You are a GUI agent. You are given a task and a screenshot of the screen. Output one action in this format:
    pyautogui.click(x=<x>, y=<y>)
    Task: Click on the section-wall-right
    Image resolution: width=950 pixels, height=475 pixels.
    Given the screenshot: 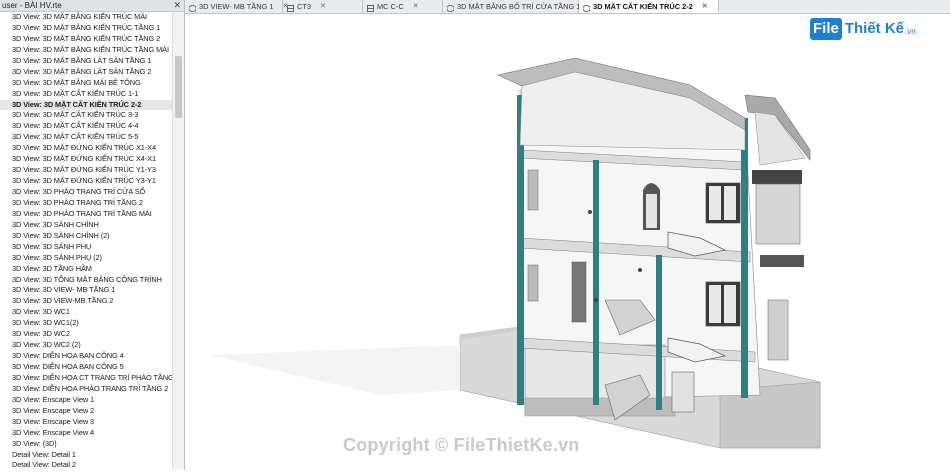 What is the action you would take?
    pyautogui.click(x=744, y=258)
    